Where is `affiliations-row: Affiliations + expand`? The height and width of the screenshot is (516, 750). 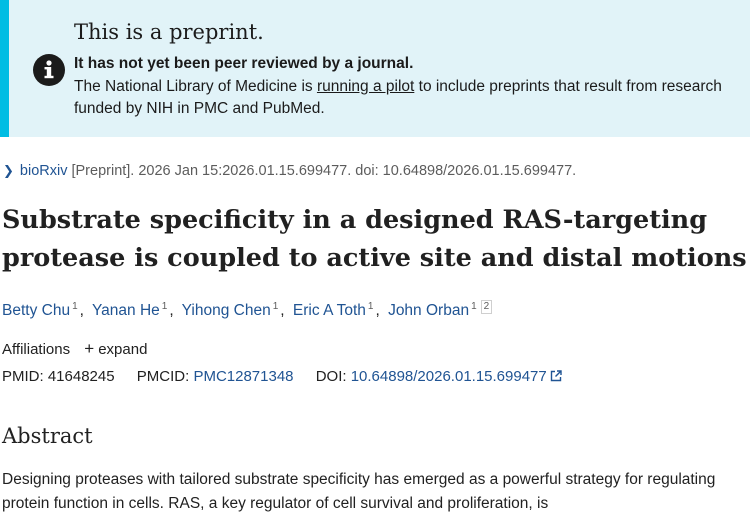
affiliations-row: Affiliations + expand is located at coordinates (74, 349).